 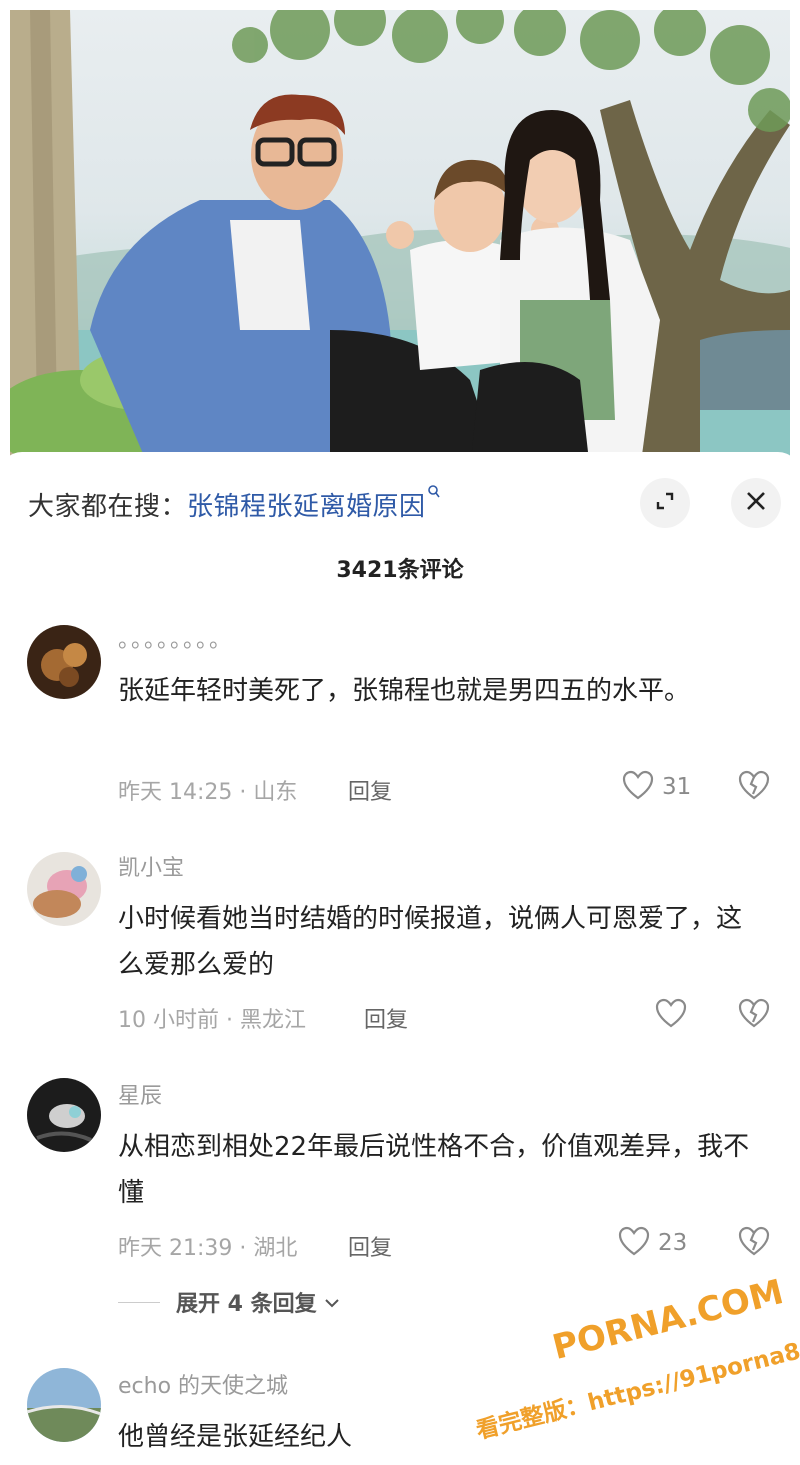 What do you see at coordinates (208, 1248) in the screenshot?
I see `comment-meta: 昨天 21:39 · 湖北` at bounding box center [208, 1248].